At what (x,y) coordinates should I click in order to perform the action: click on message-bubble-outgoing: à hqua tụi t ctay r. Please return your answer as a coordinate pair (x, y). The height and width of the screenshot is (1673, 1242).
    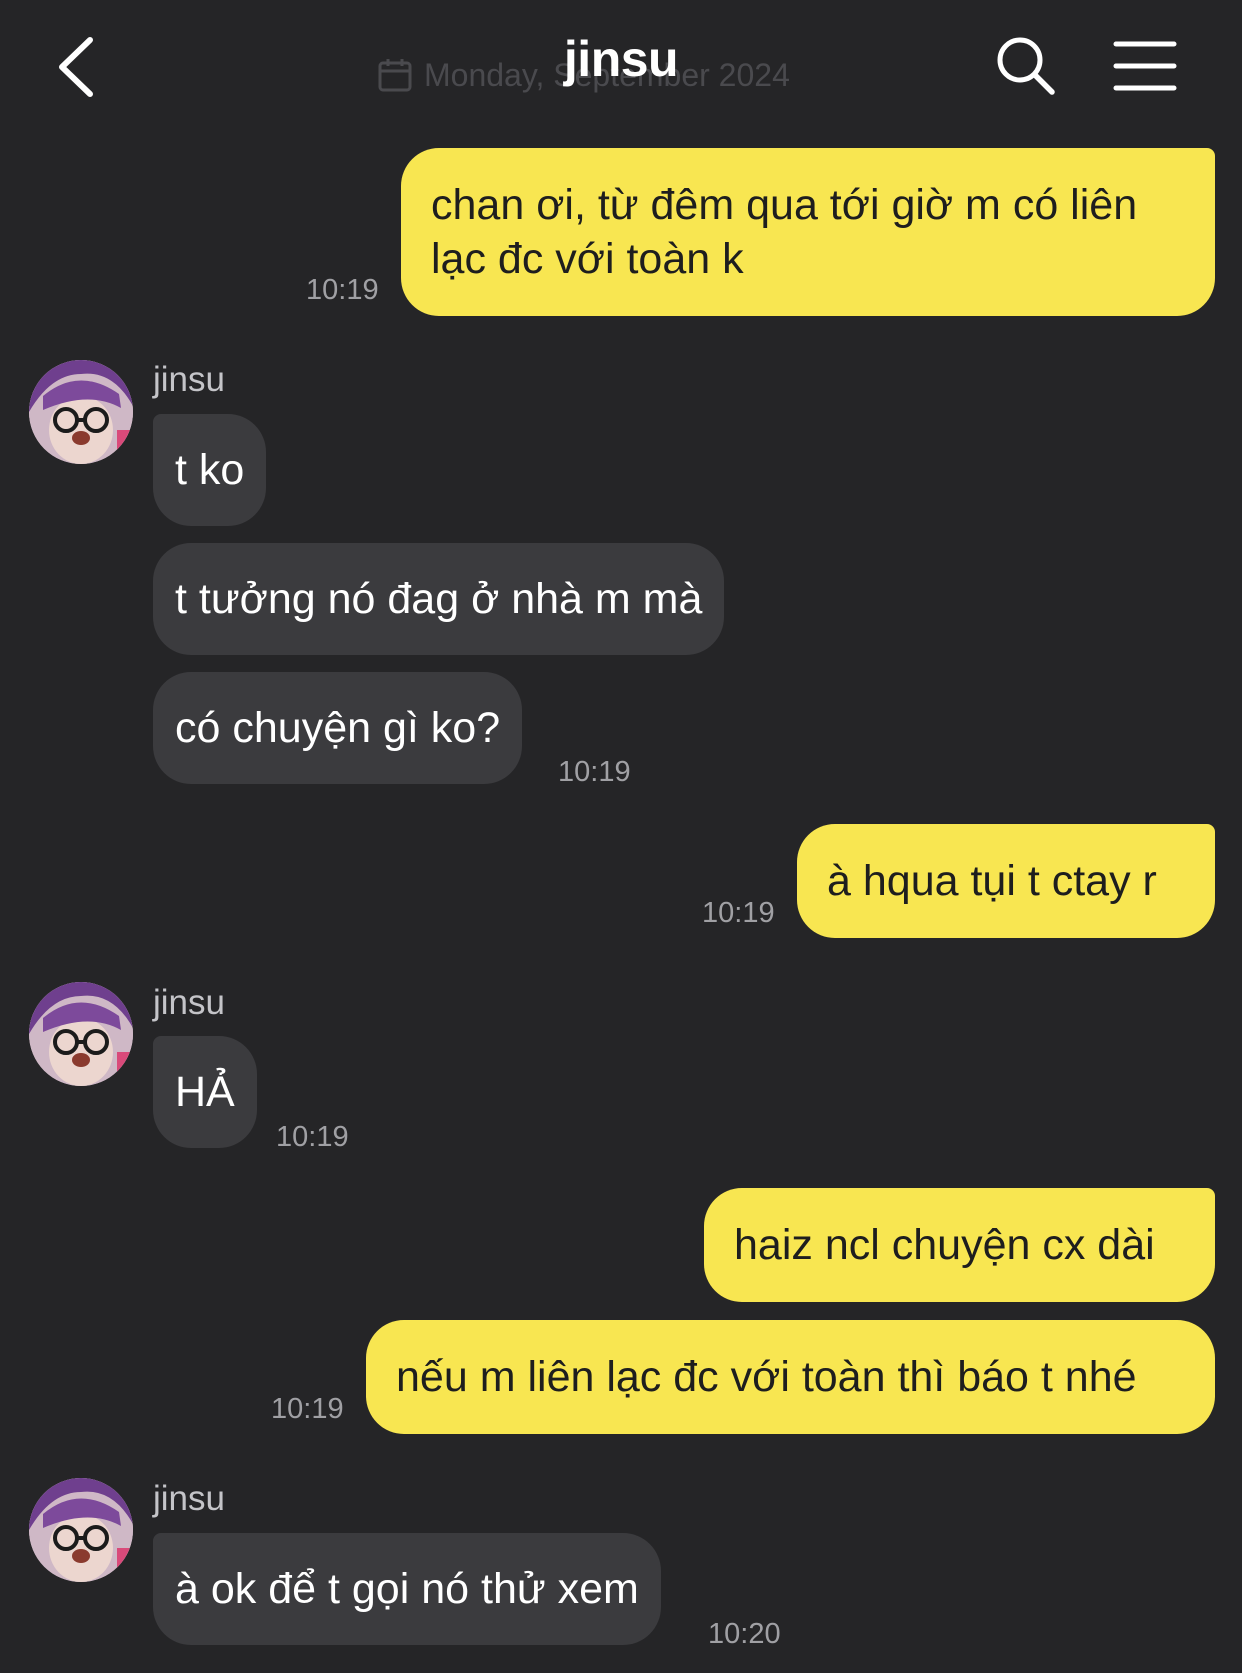
    Looking at the image, I should click on (1006, 881).